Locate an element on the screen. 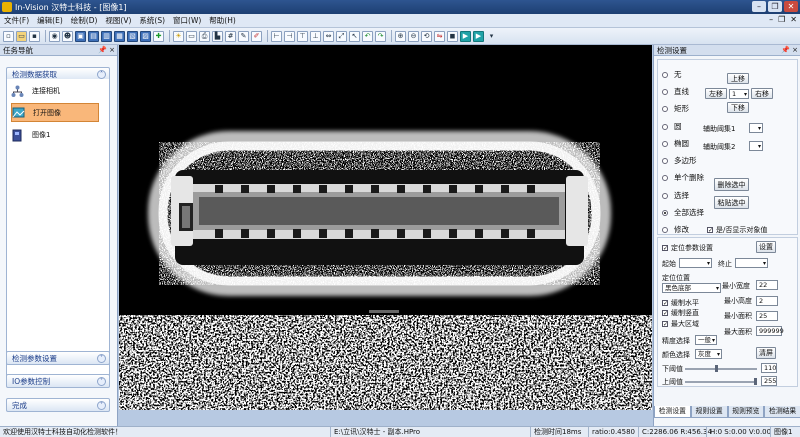 This screenshot has height=437, width=800. position-select: 黑色底部 ▾ is located at coordinates (691, 288).